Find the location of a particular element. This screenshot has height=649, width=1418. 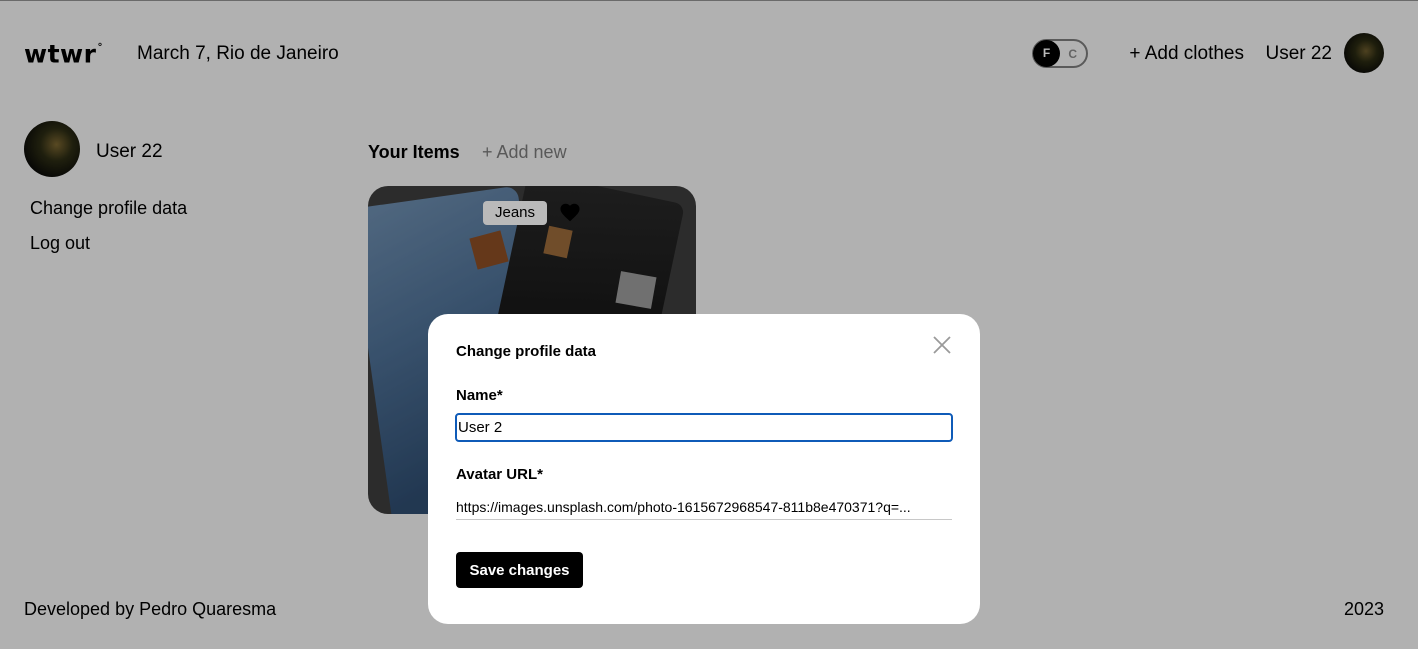

avatar-url-input is located at coordinates (704, 507).